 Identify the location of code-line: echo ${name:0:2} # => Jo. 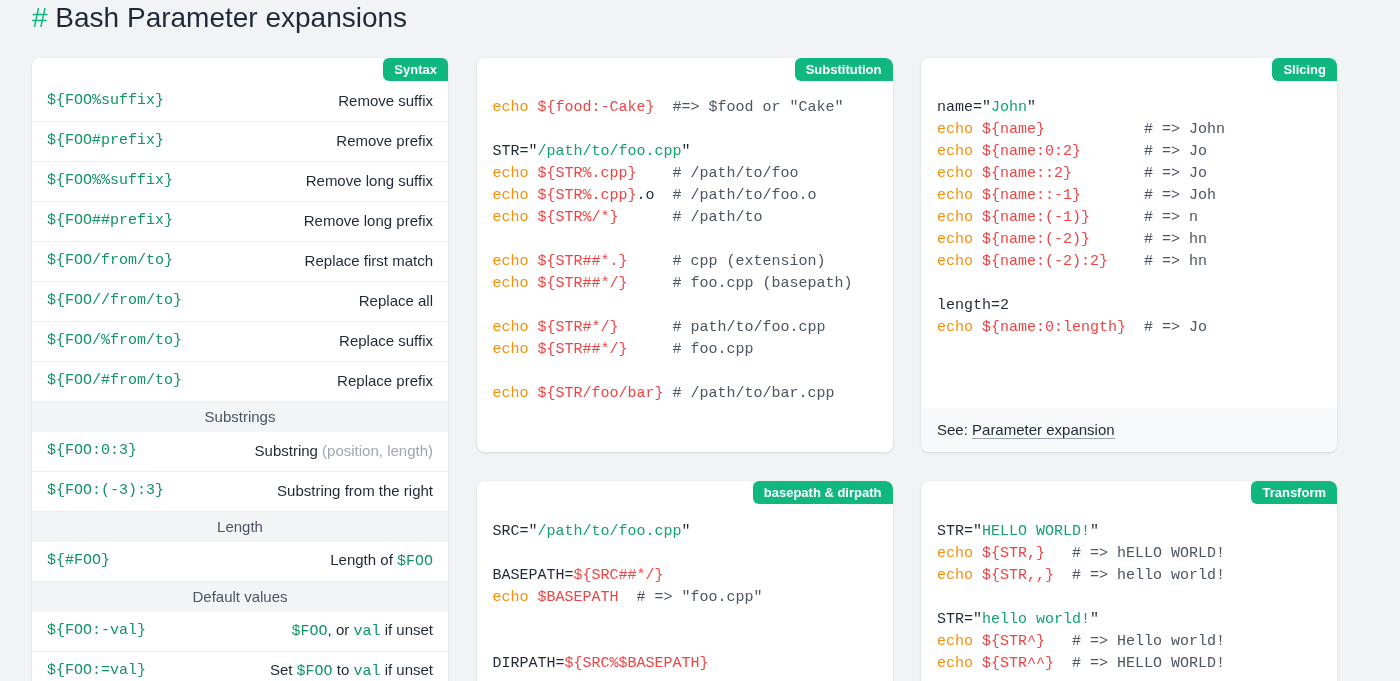
(1072, 152).